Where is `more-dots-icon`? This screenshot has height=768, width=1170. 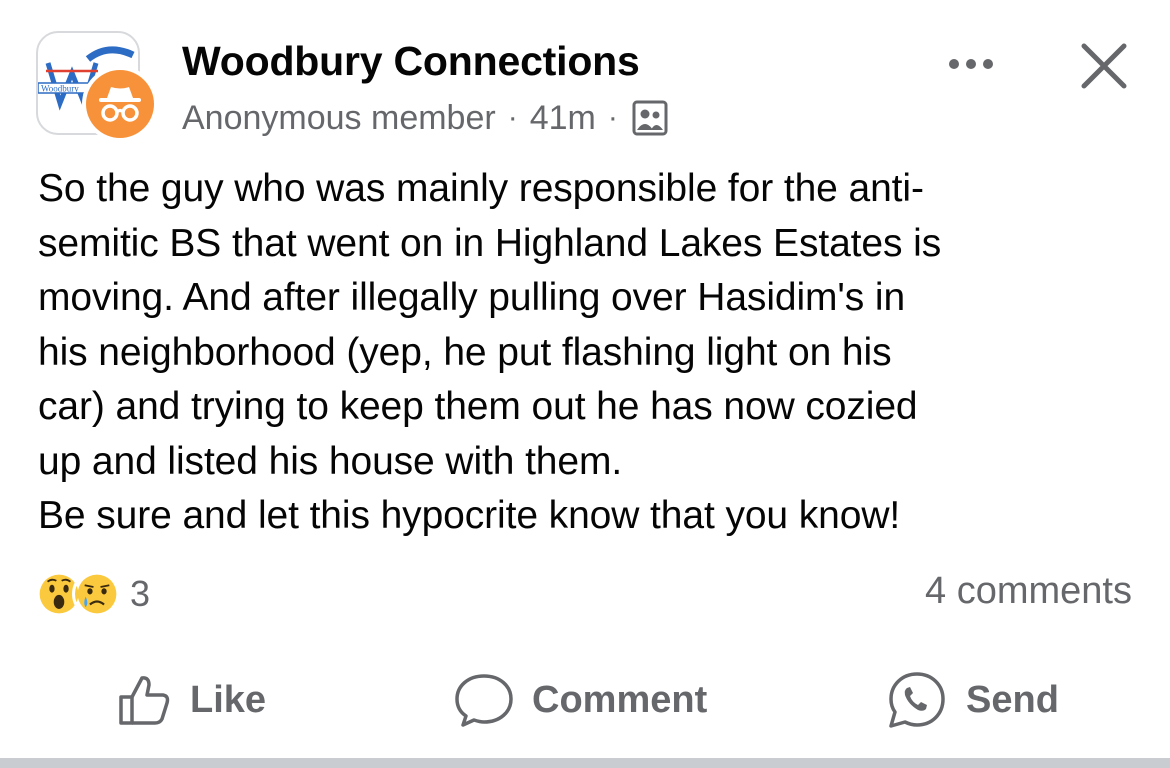
more-dots-icon is located at coordinates (971, 64).